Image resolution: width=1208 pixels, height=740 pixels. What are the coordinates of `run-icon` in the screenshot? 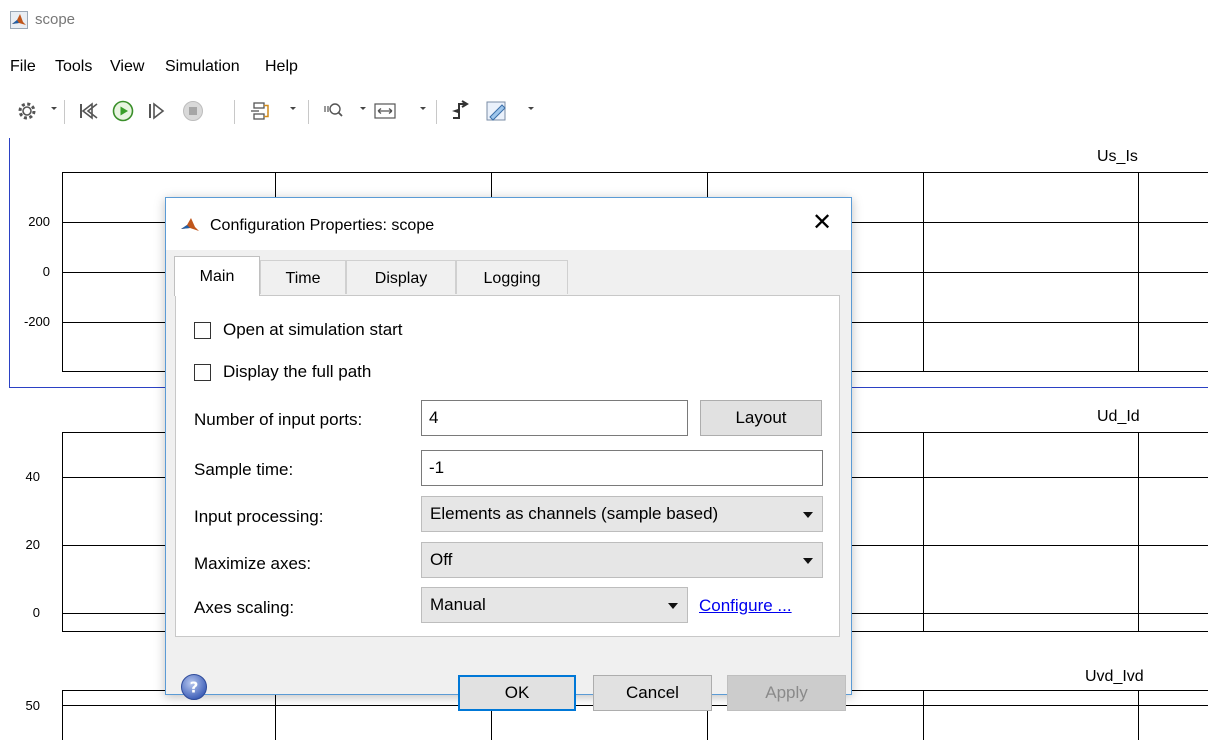 It's located at (123, 111).